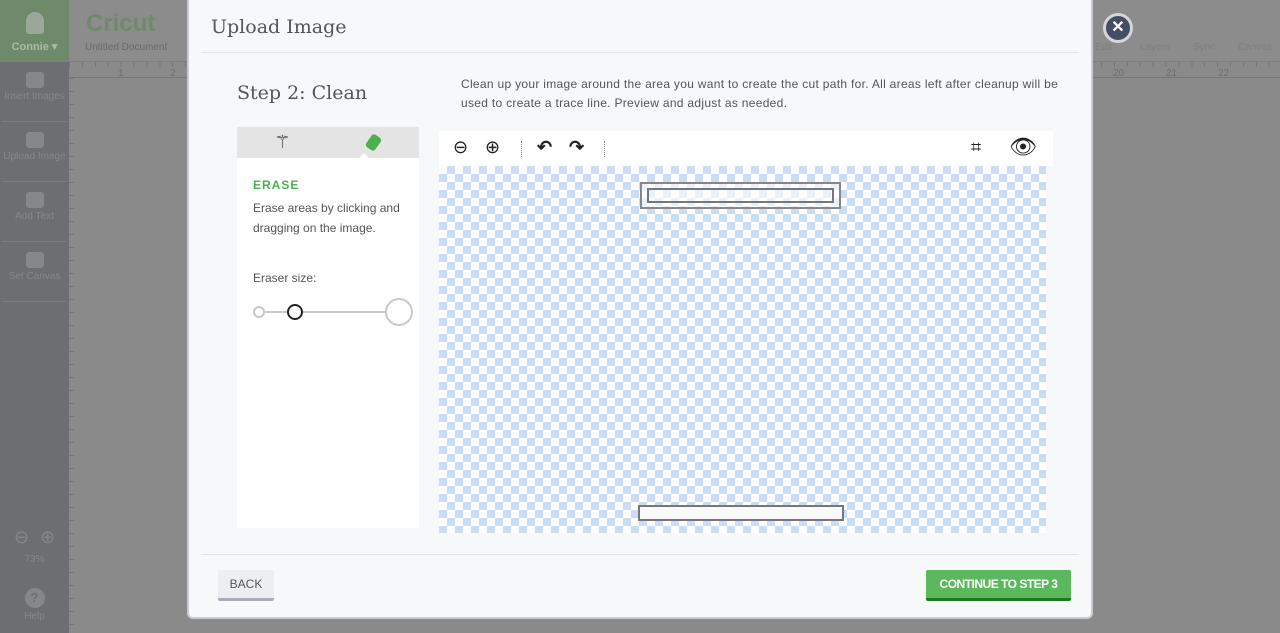 The width and height of the screenshot is (1280, 633). What do you see at coordinates (34, 23) in the screenshot?
I see `avatar` at bounding box center [34, 23].